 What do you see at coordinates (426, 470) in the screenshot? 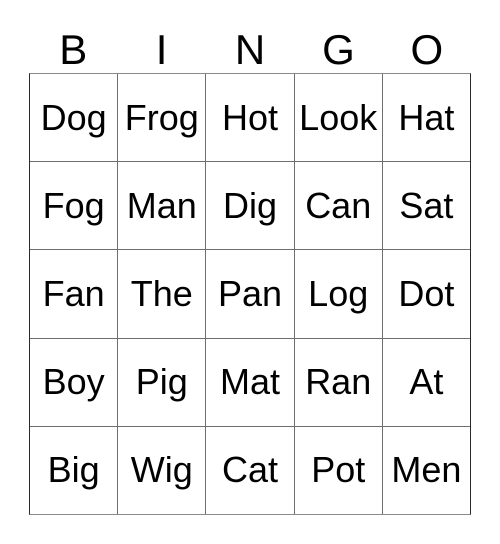
I see `bingo-cell: Men` at bounding box center [426, 470].